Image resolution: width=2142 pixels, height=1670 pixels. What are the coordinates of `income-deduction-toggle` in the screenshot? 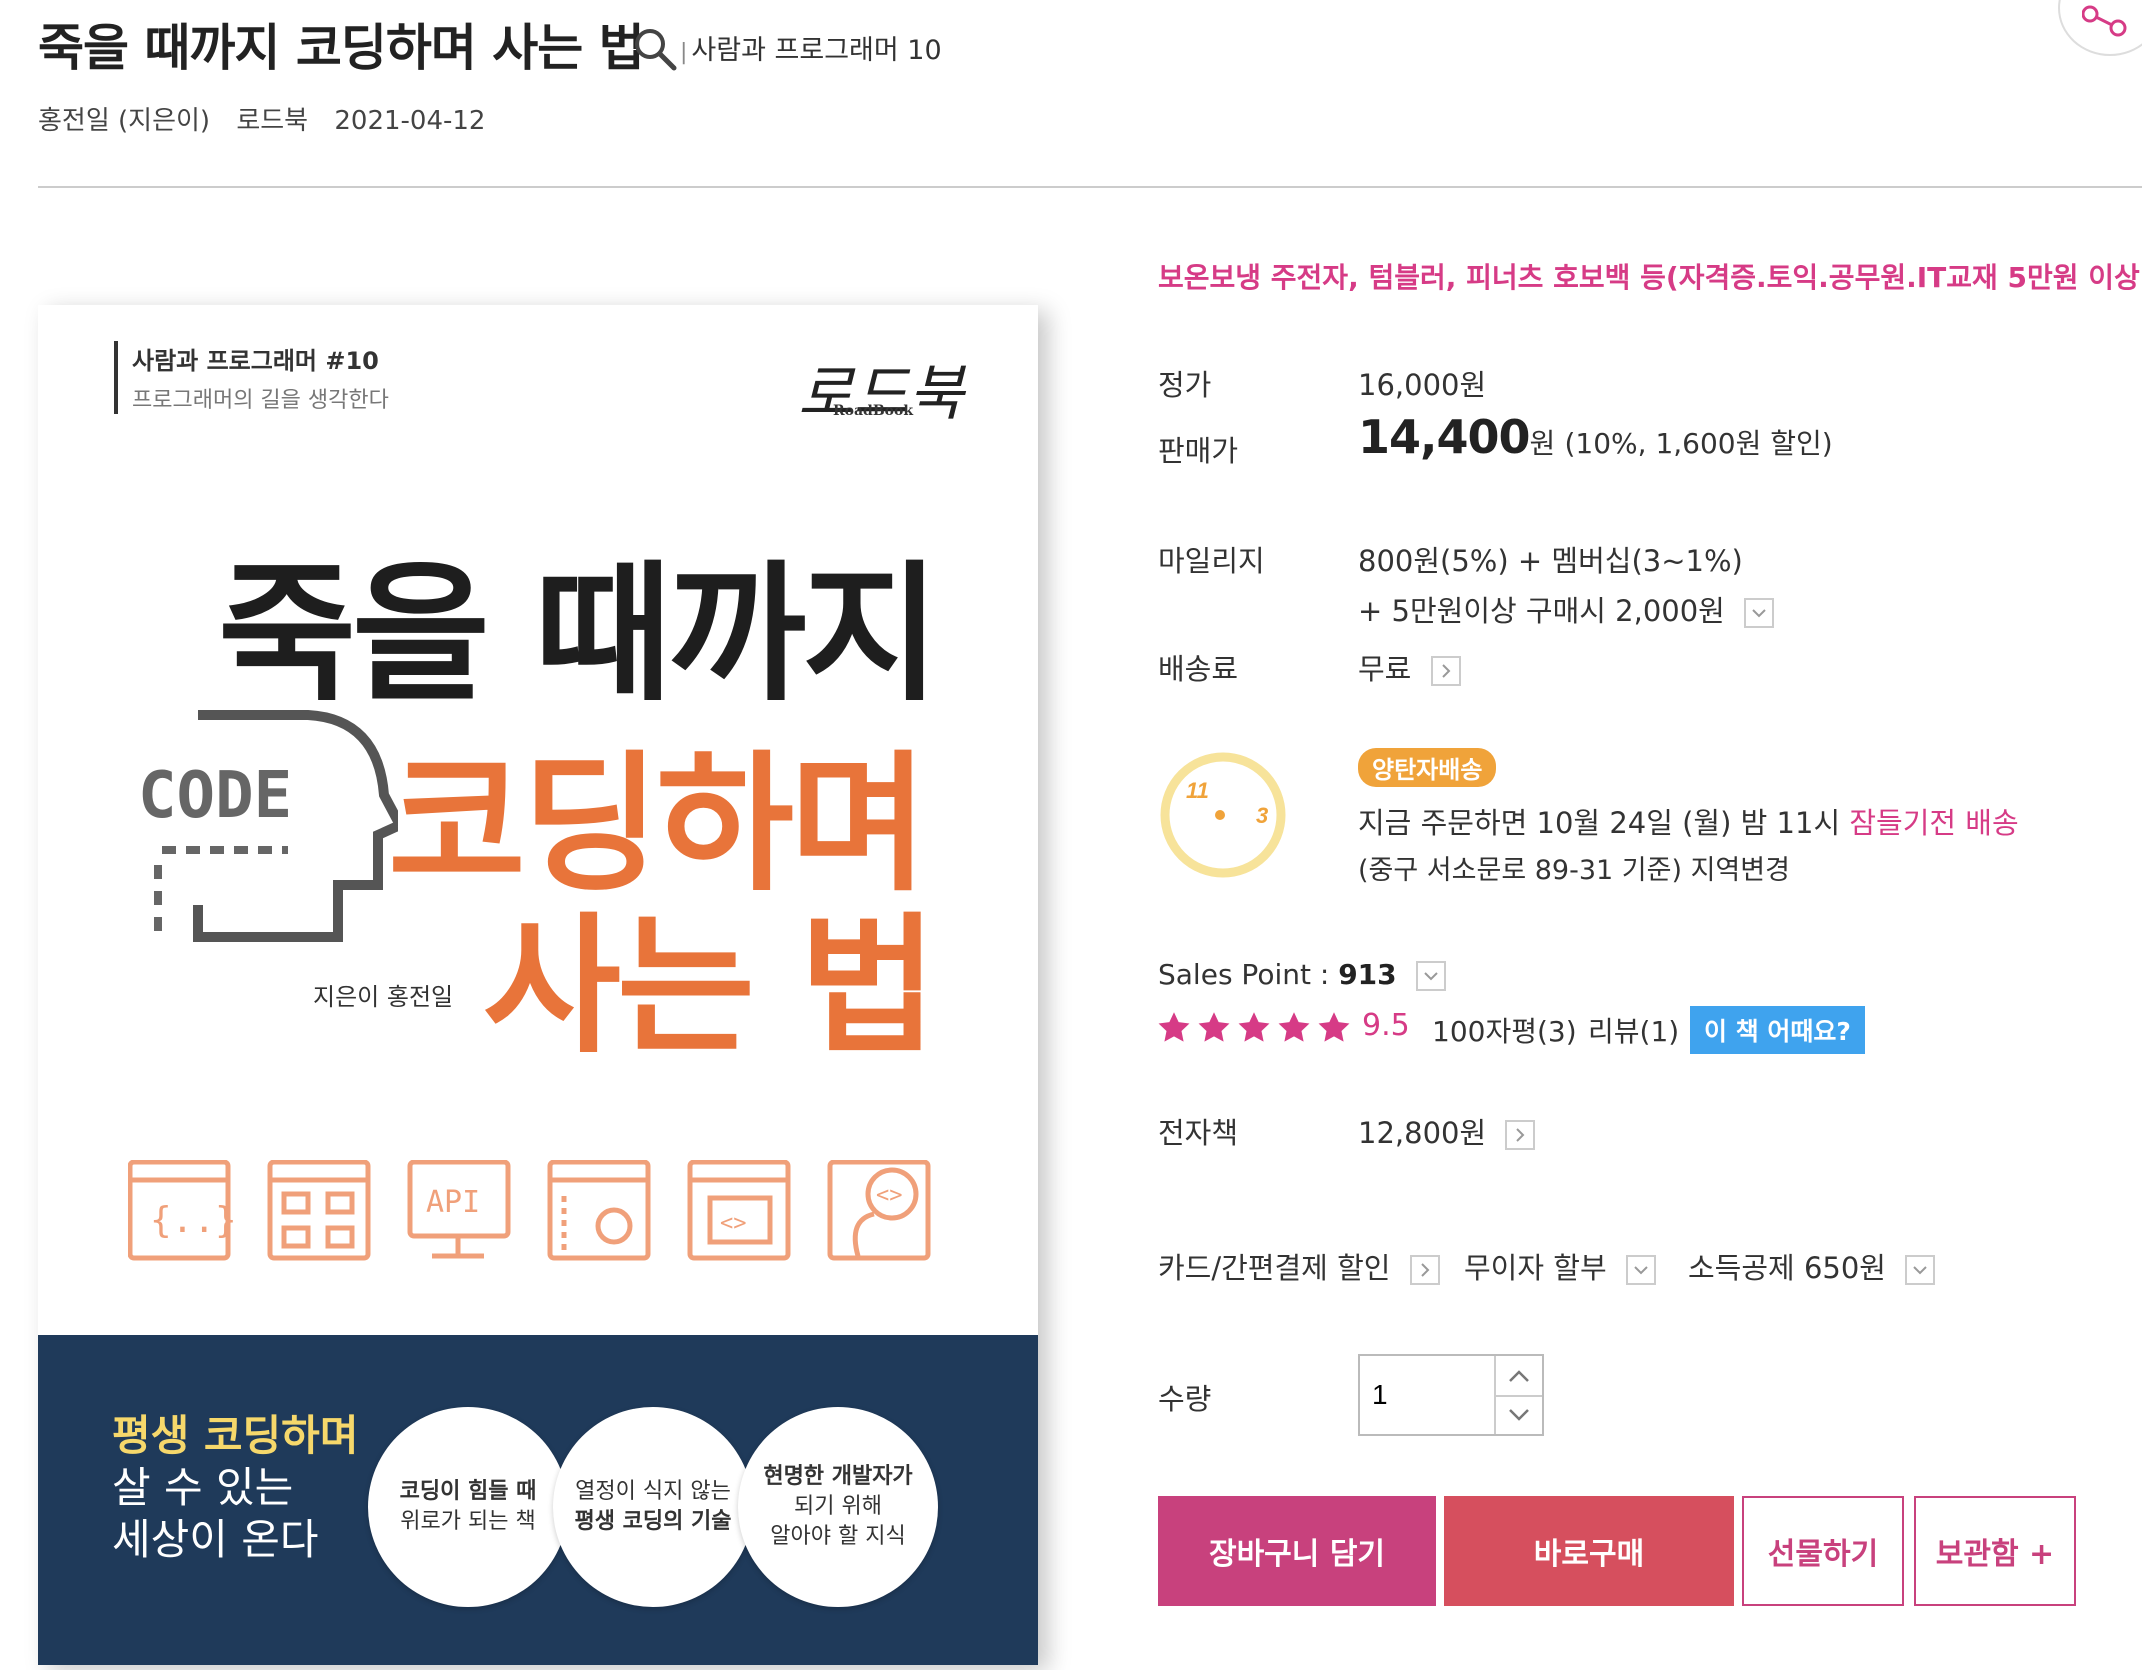 It's located at (1920, 1270).